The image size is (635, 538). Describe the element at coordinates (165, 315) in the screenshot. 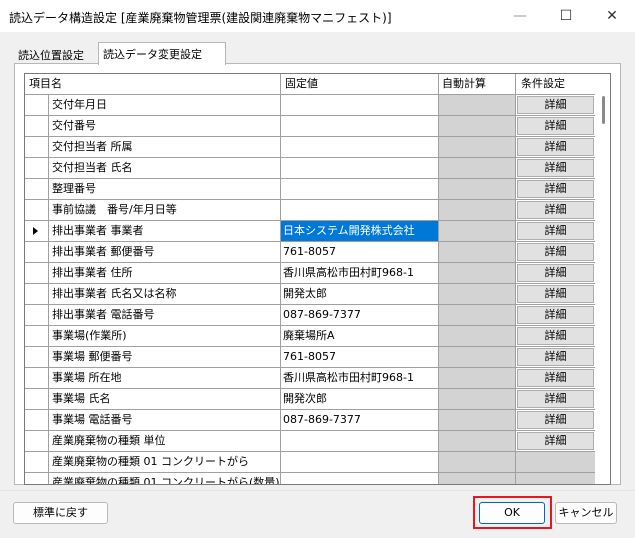

I see `item-name-cell: 排出事業者 電話番号` at that location.